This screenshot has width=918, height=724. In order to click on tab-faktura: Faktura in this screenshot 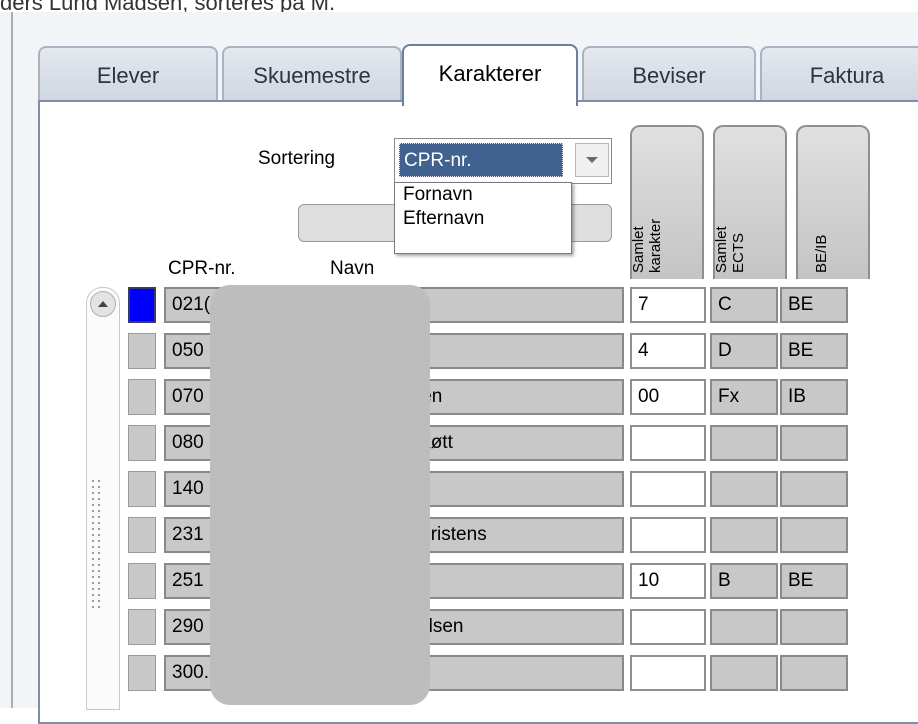, I will do `click(839, 75)`.